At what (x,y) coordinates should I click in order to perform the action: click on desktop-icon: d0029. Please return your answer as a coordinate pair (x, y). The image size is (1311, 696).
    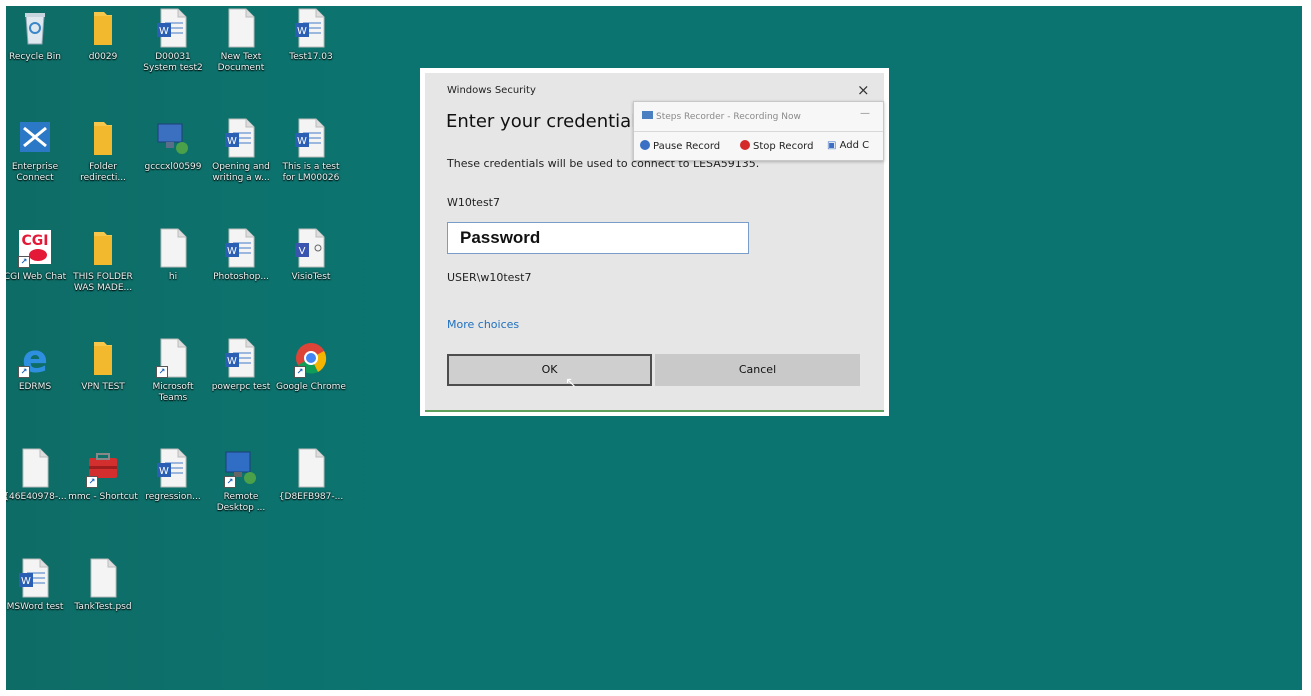
    Looking at the image, I should click on (103, 35).